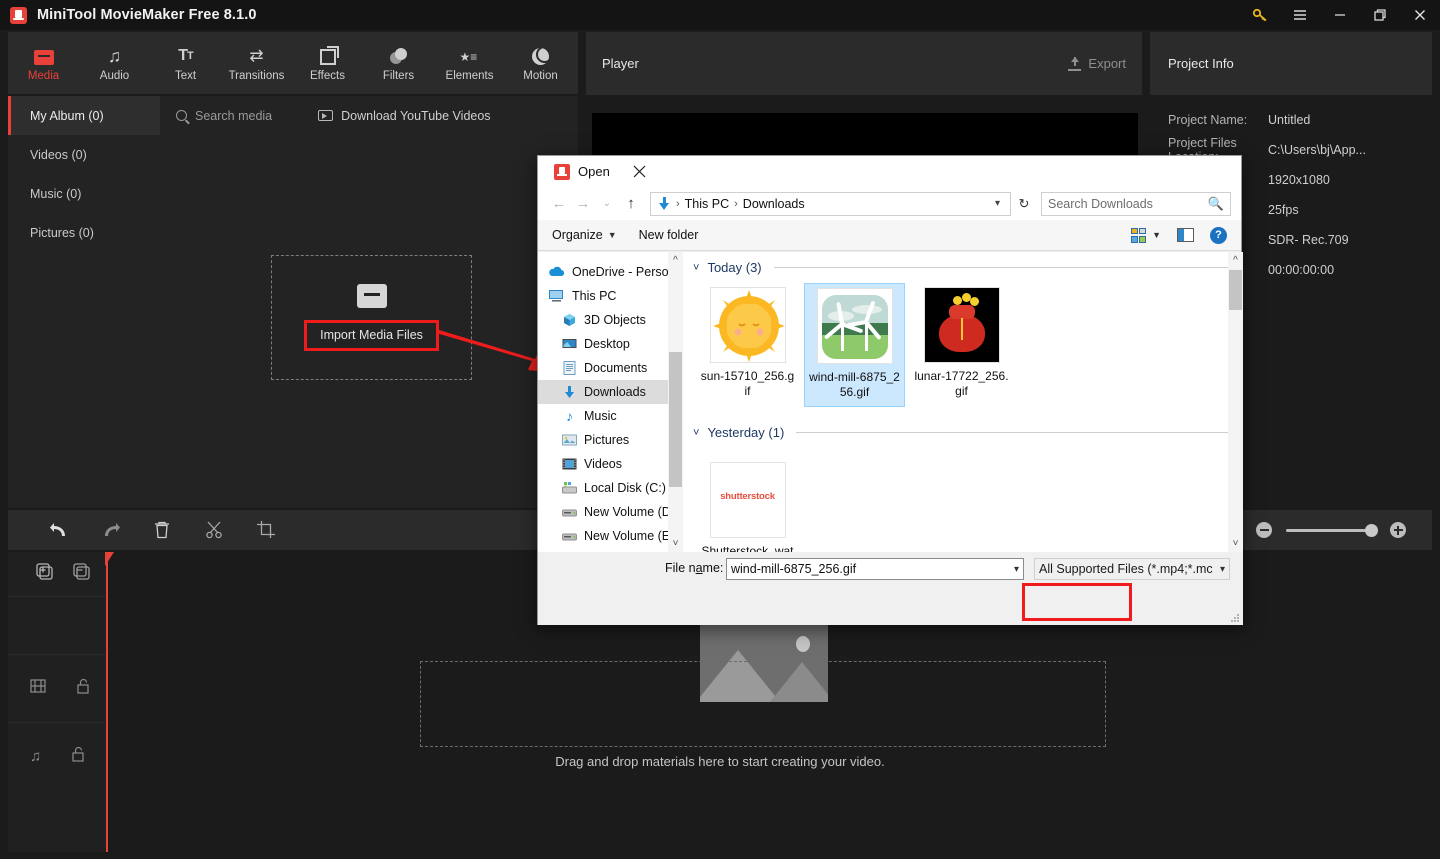  What do you see at coordinates (540, 63) in the screenshot?
I see `tab-motion: Motion` at bounding box center [540, 63].